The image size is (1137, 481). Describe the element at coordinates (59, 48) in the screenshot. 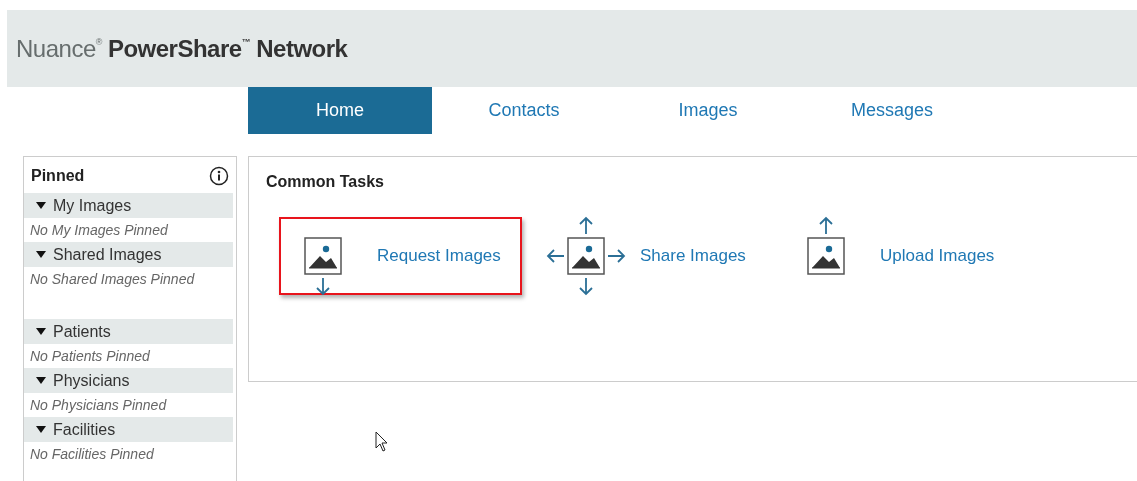

I see `brand-name: Nuance$^{®}$` at that location.